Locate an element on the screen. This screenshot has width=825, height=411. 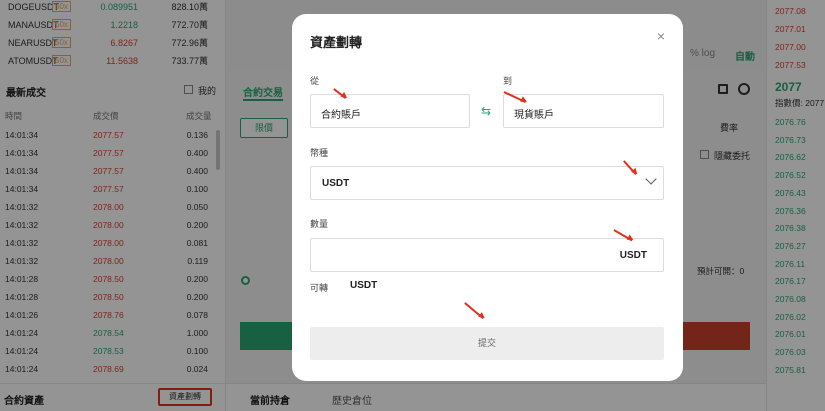
chevron-down-icon is located at coordinates (651, 179).